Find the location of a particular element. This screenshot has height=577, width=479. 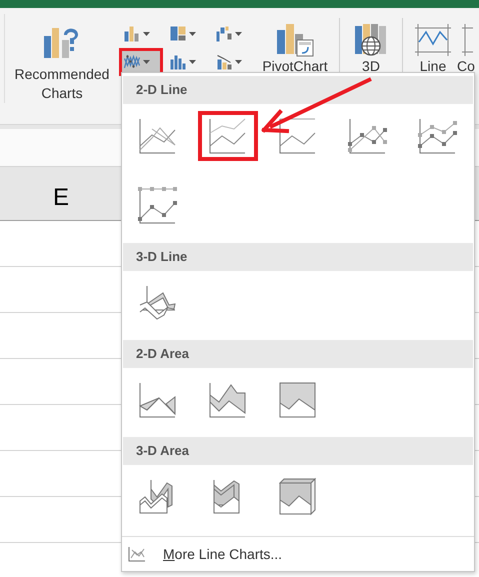

column-chart-icon is located at coordinates (132, 34).